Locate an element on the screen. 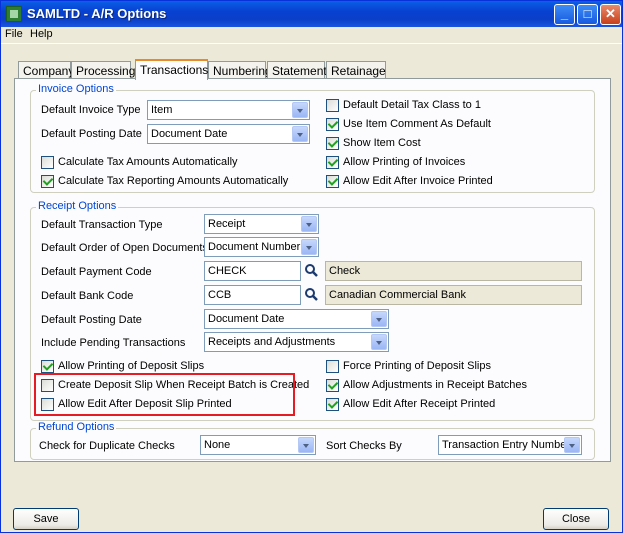 The width and height of the screenshot is (623, 533). menu-help: Help is located at coordinates (41, 34).